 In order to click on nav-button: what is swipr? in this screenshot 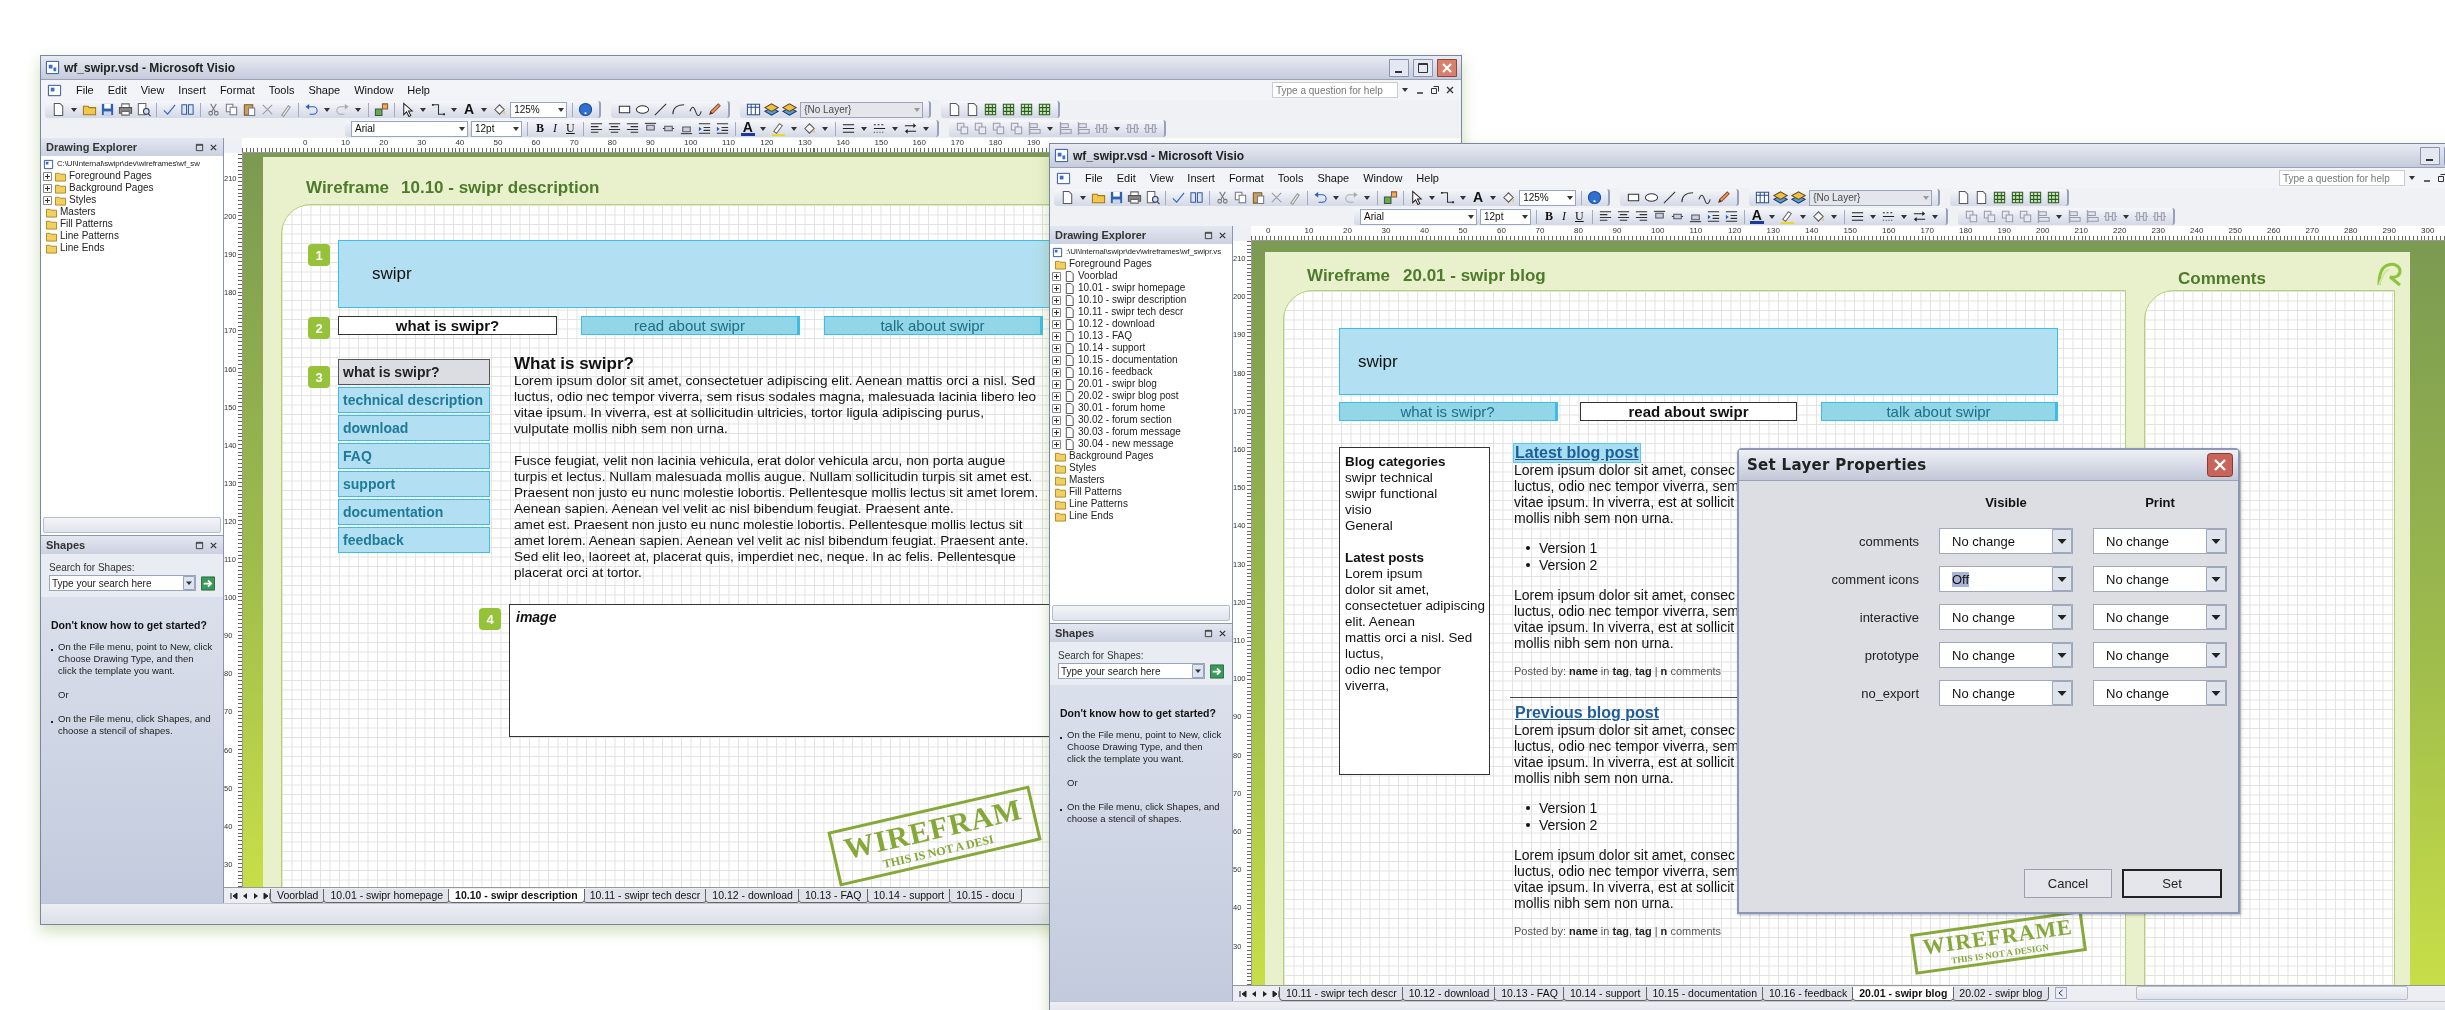, I will do `click(447, 325)`.